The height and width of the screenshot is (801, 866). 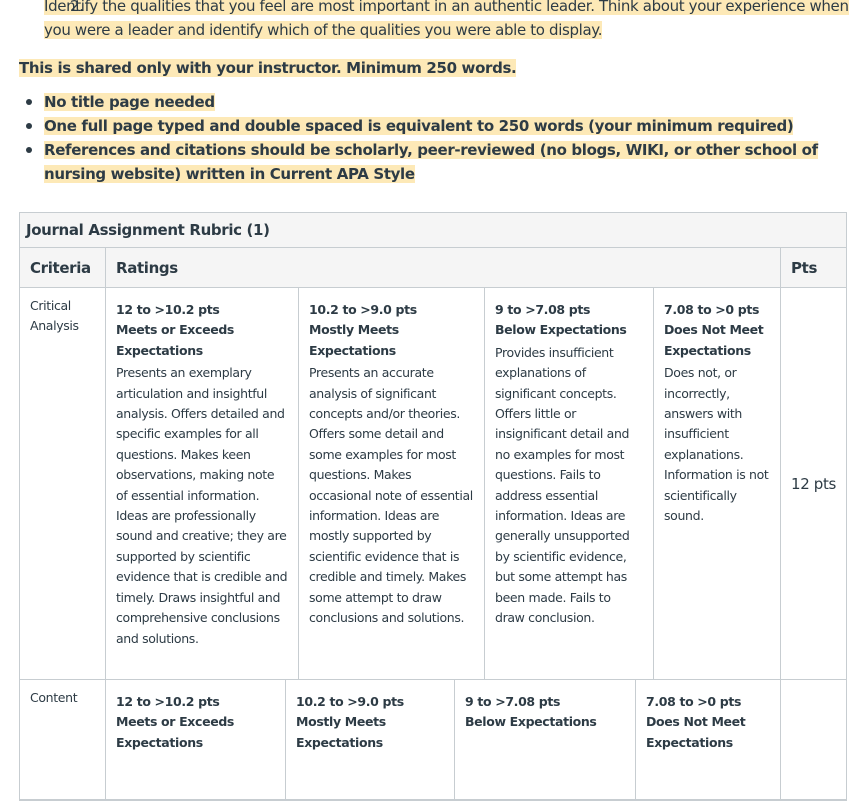 I want to click on rubric-header-row: Criteria Ratings Pts, so click(x=433, y=268).